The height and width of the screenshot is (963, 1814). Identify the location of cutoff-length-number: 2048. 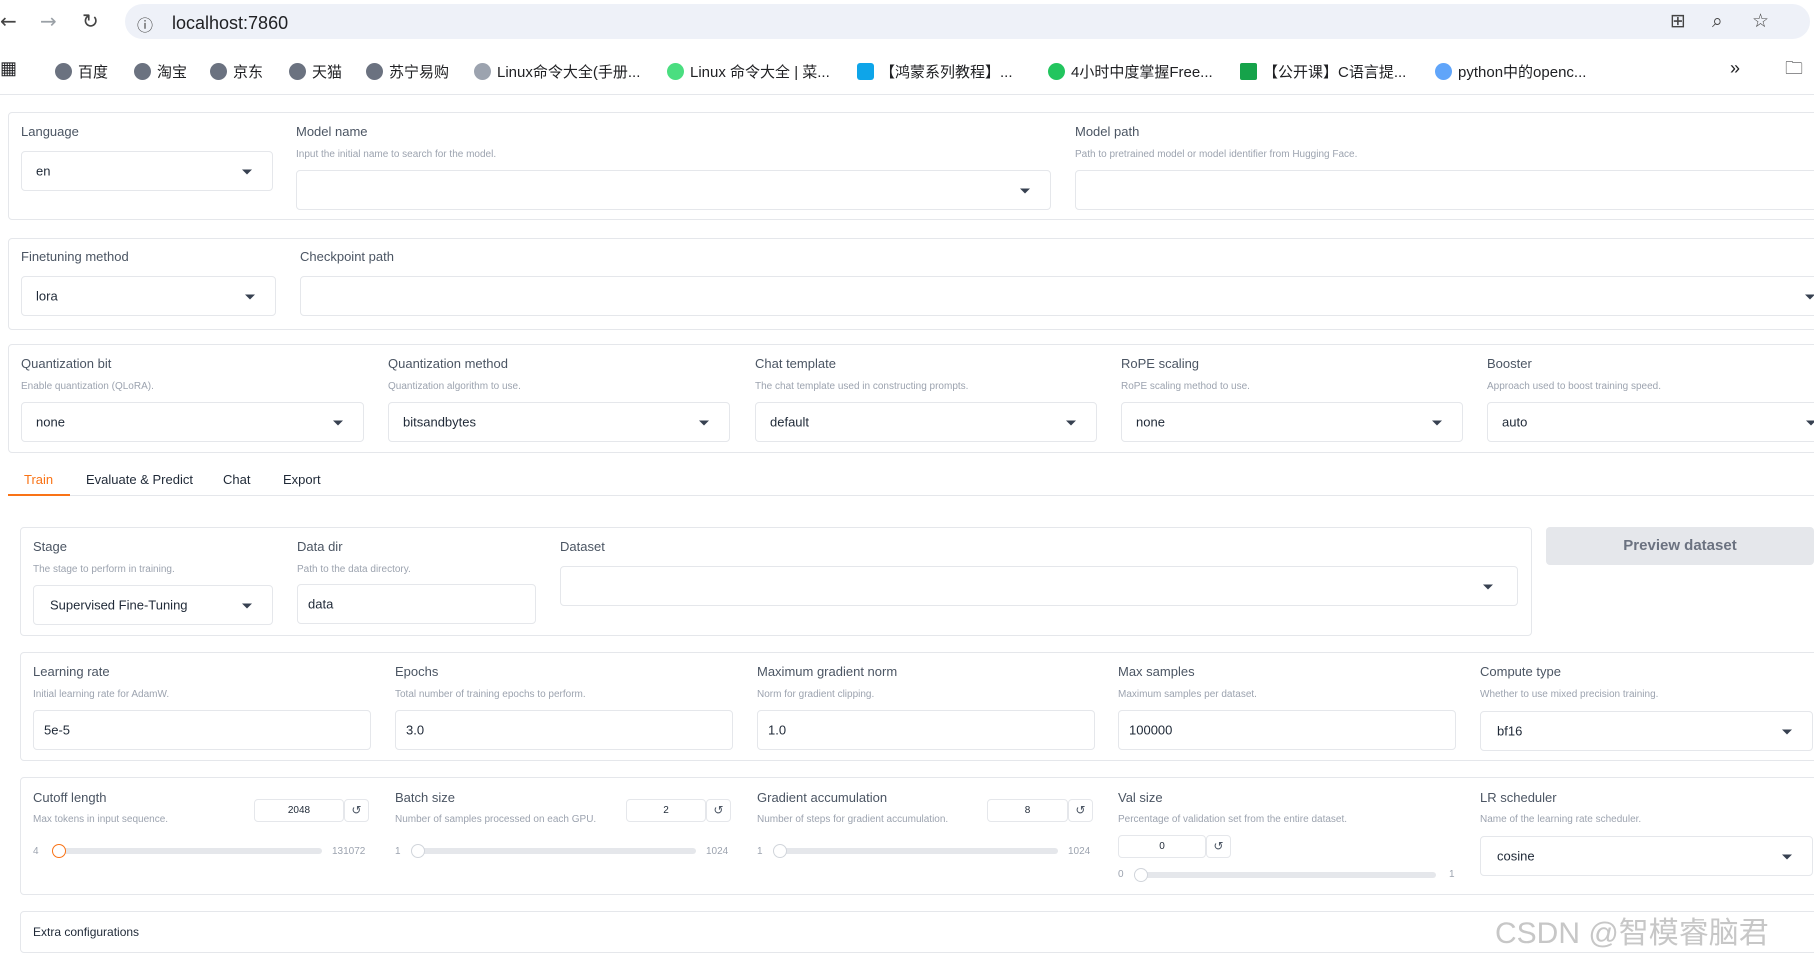
(299, 810).